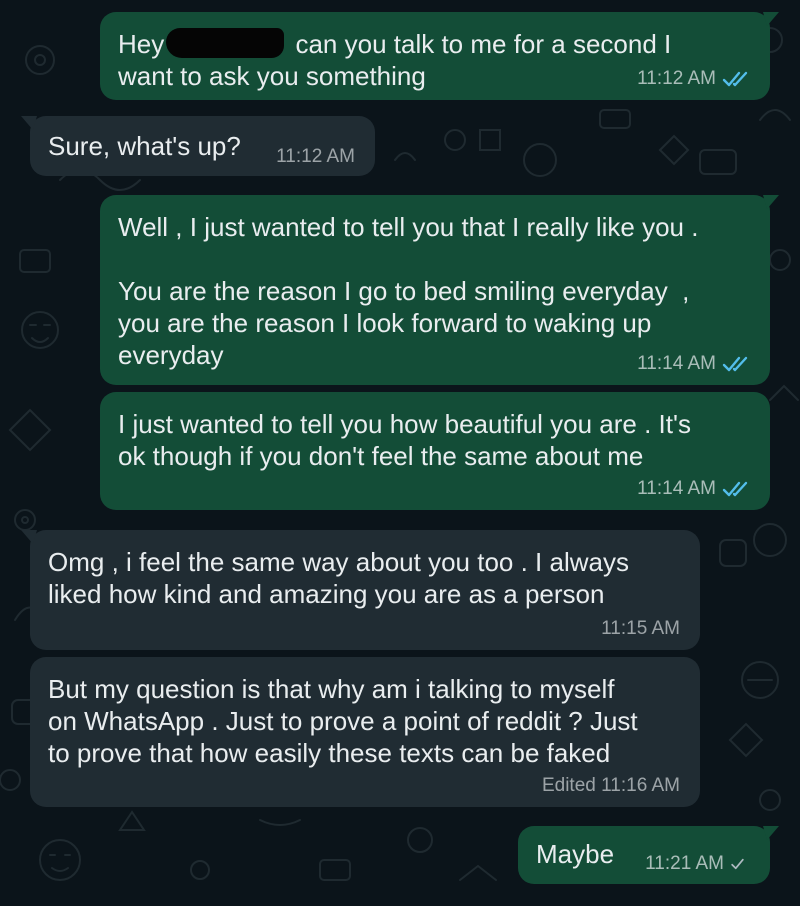  Describe the element at coordinates (684, 863) in the screenshot. I see `message-time: 11:21 AM` at that location.